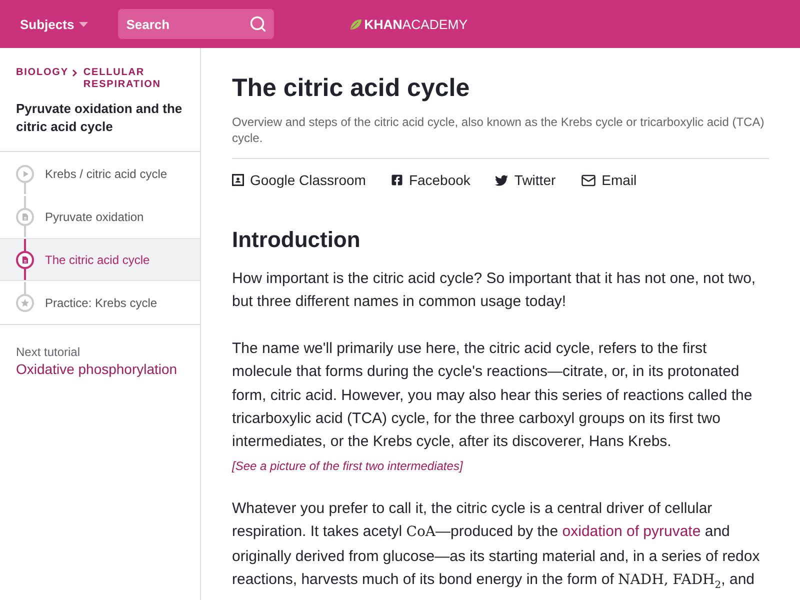  What do you see at coordinates (499, 130) in the screenshot?
I see `article-summary: Overview and steps of the citric acid cycle, also known as the Krebs cycle or tricarboxylic acid (TCA) cycle.` at bounding box center [499, 130].